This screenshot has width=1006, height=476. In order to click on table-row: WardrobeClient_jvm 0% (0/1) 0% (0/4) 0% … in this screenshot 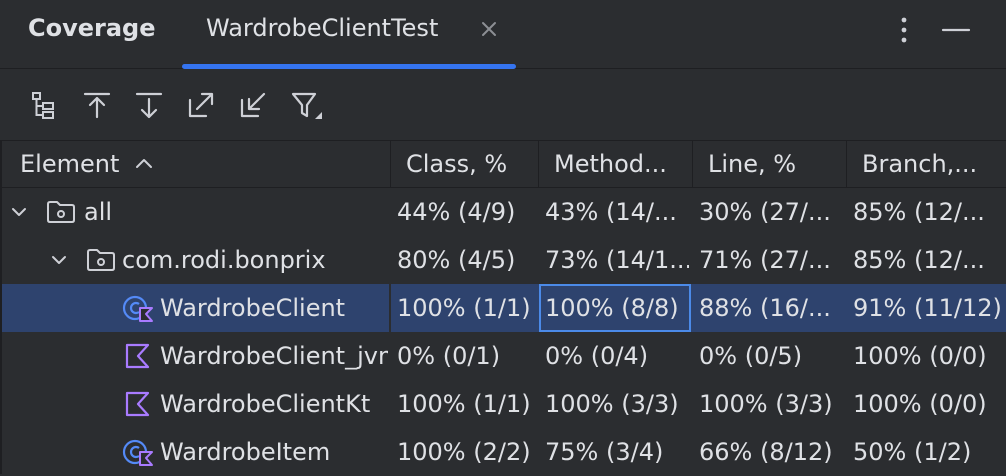, I will do `click(503, 356)`.